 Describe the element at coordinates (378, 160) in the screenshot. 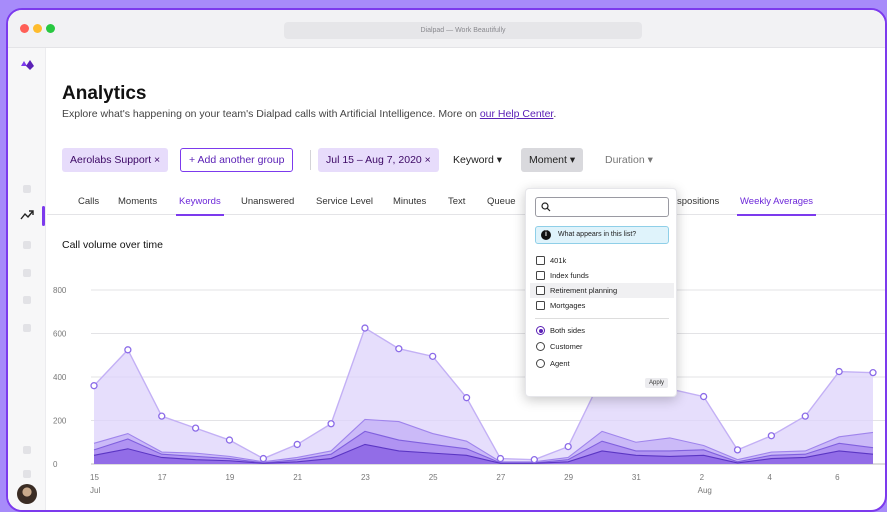

I see `date-range-chip: Jul 15 – Aug 7, 2020 ×` at that location.